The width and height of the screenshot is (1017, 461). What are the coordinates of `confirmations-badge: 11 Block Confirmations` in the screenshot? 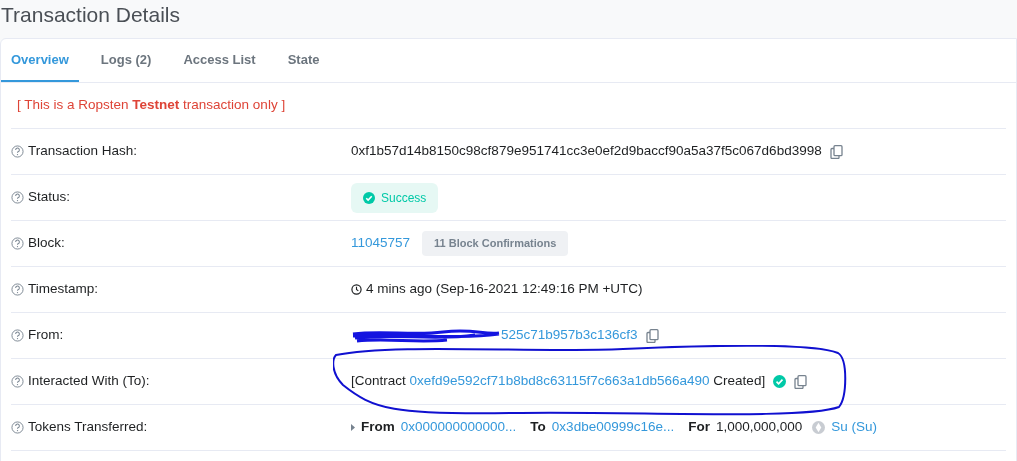 It's located at (495, 243).